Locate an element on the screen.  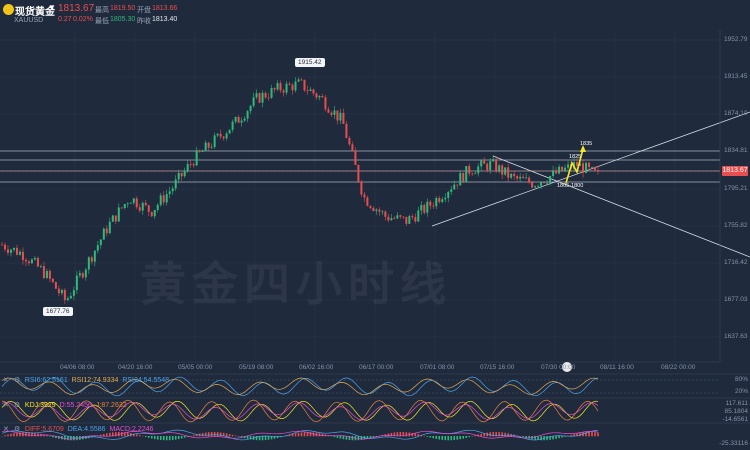
date-tick: 07/30 00:00 is located at coordinates (558, 367).